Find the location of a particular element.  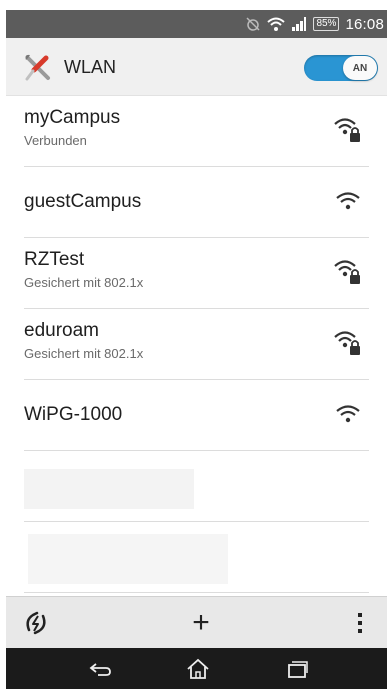

add-network-button: + is located at coordinates (201, 622).